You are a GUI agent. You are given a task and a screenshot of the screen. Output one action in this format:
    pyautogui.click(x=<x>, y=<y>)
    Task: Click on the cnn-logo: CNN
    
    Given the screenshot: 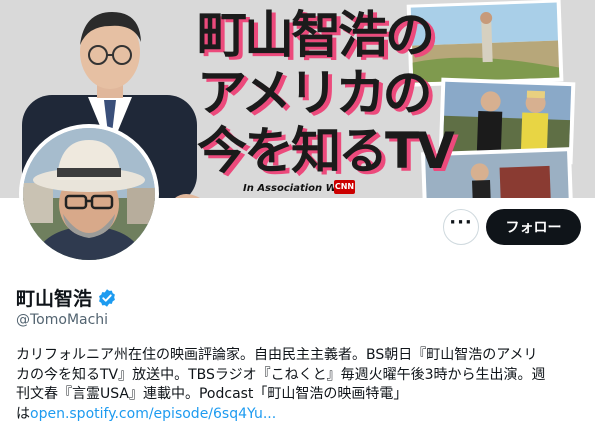 What is the action you would take?
    pyautogui.click(x=344, y=187)
    